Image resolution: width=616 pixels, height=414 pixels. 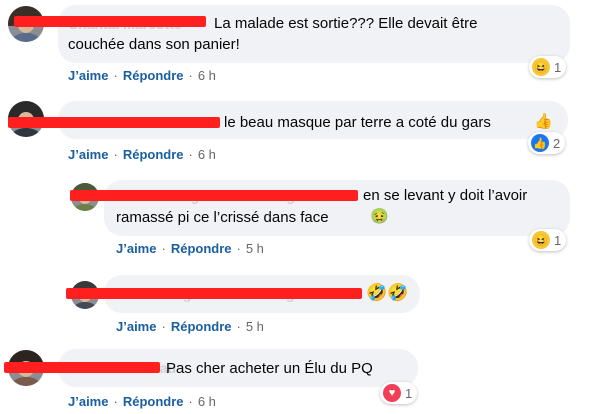 What do you see at coordinates (201, 248) in the screenshot?
I see `reply-1-reply-link: Répondre` at bounding box center [201, 248].